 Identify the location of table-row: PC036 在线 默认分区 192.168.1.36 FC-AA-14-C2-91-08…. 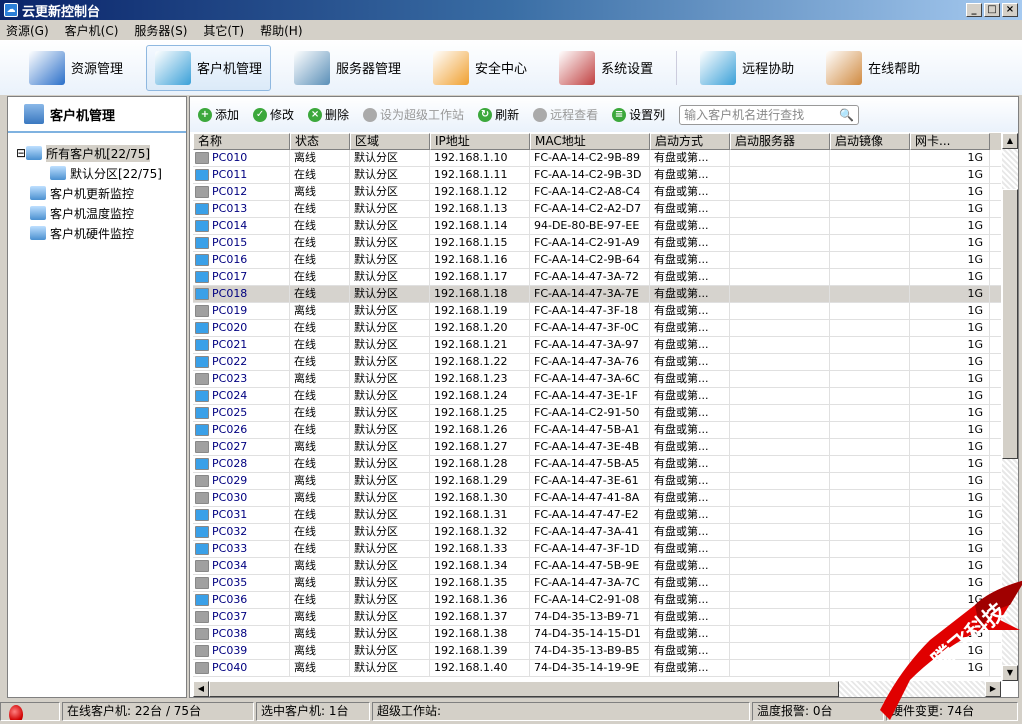
(597, 600).